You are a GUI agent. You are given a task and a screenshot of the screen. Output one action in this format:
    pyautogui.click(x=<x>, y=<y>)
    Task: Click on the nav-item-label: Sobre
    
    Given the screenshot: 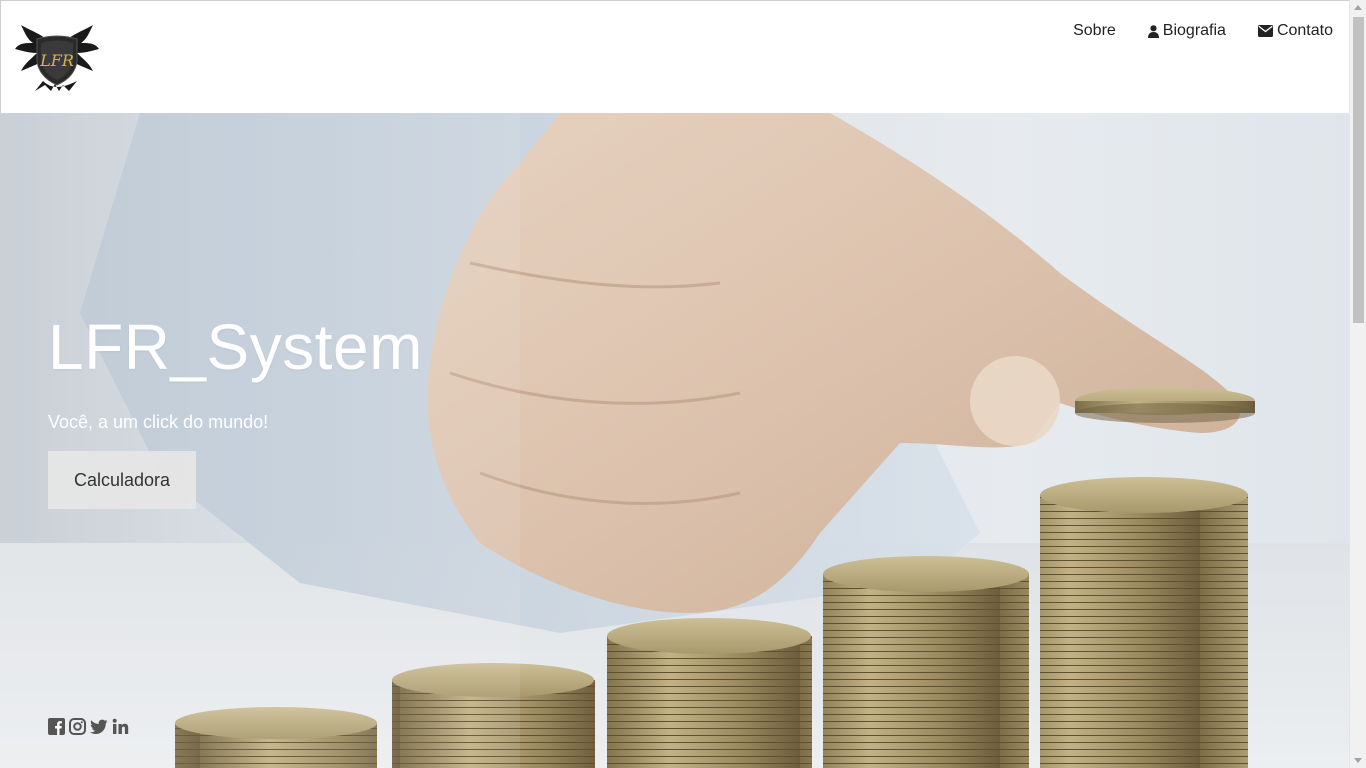 What is the action you would take?
    pyautogui.click(x=1094, y=30)
    